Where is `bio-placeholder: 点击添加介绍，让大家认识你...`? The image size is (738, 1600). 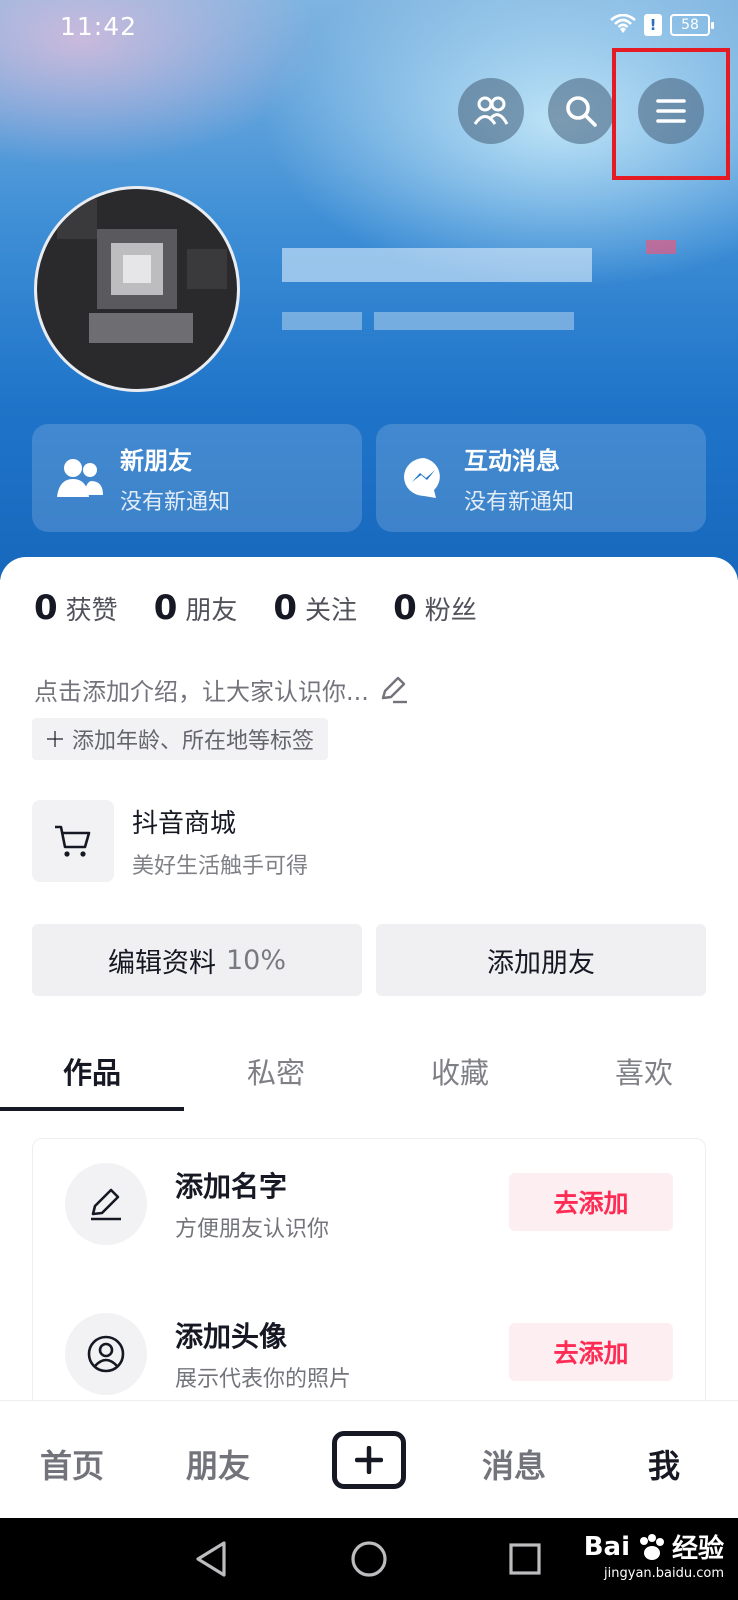
bio-placeholder: 点击添加介绍，让大家认识你... is located at coordinates (221, 689).